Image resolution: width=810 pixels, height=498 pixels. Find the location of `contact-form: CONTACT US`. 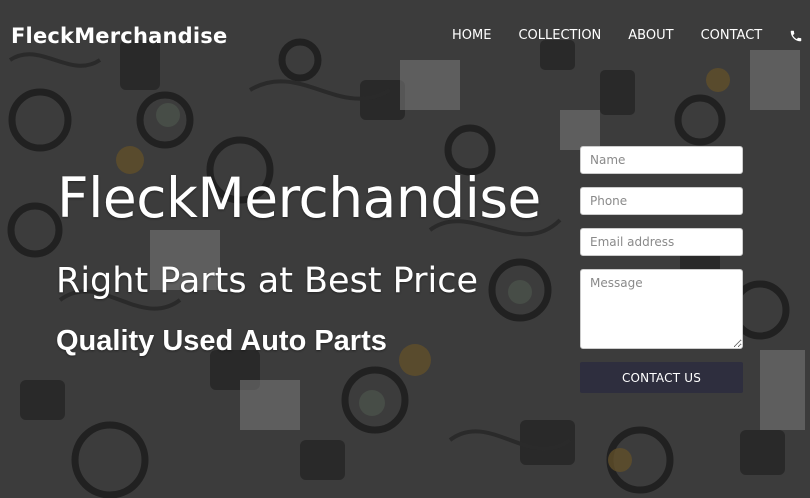

contact-form: CONTACT US is located at coordinates (661, 269).